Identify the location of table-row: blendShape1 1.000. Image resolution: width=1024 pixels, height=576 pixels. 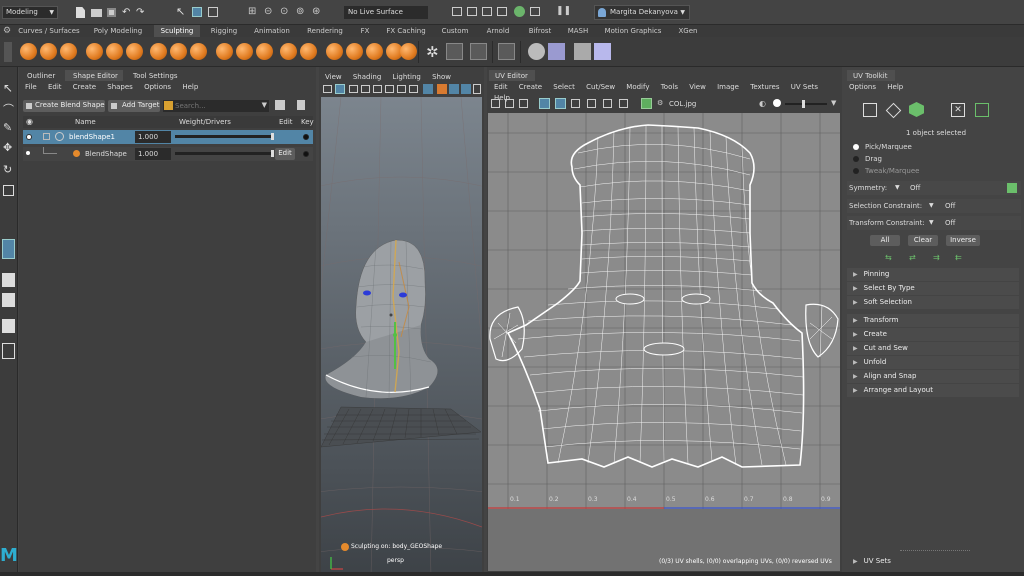
(168, 137).